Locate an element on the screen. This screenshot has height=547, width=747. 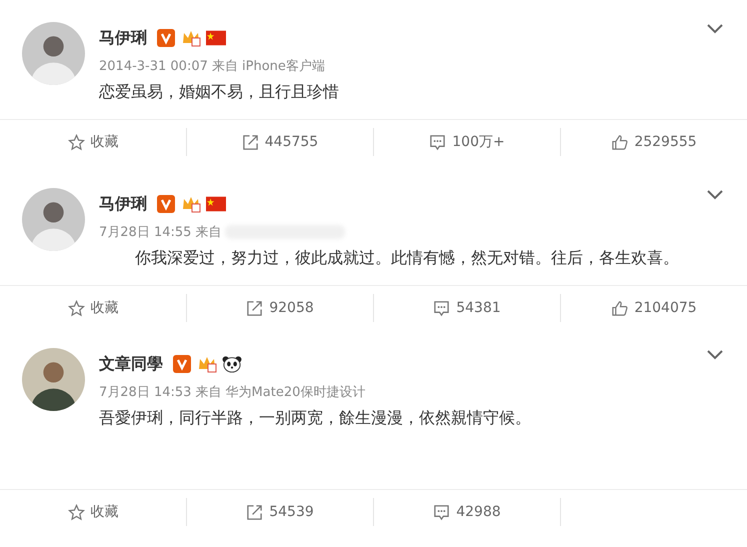
post-time: 2014-3-31 00:07 is located at coordinates (153, 66).